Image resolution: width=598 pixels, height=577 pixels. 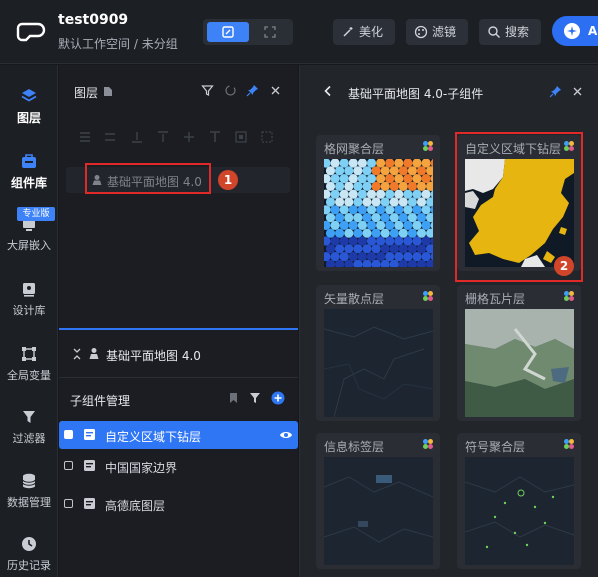 What do you see at coordinates (178, 354) in the screenshot?
I see `subcomponent-header: 基础平面地图 4.0` at bounding box center [178, 354].